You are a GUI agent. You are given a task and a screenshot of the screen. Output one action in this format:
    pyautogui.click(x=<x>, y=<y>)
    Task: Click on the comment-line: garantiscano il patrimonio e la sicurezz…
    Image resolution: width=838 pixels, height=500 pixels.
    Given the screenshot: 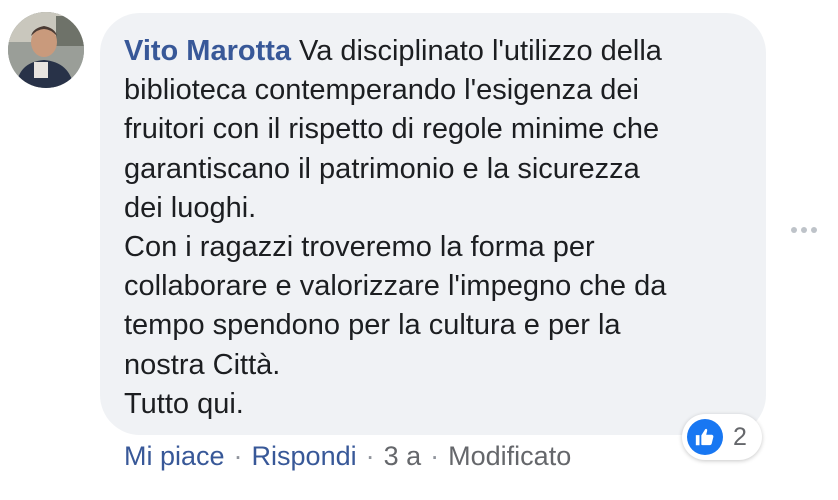 What is the action you would take?
    pyautogui.click(x=382, y=168)
    